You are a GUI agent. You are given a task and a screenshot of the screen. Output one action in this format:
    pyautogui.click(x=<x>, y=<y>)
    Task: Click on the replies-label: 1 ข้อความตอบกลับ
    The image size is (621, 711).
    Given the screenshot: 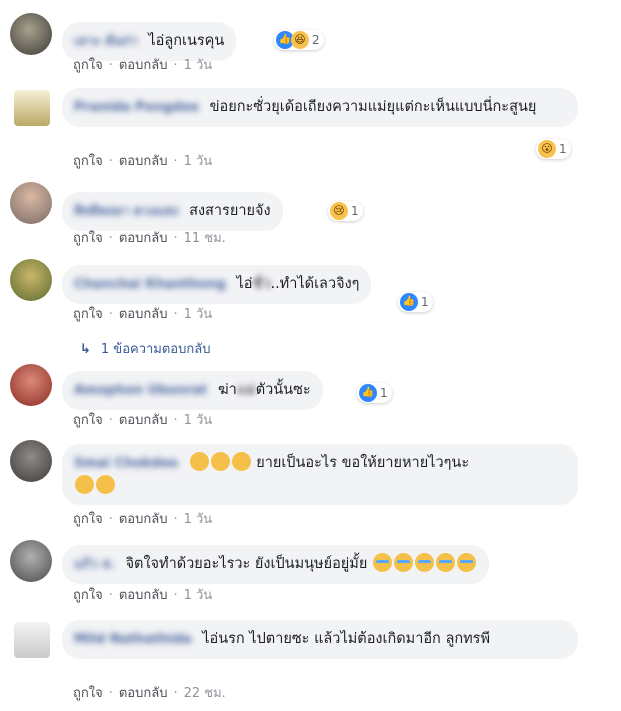 What is the action you would take?
    pyautogui.click(x=155, y=349)
    